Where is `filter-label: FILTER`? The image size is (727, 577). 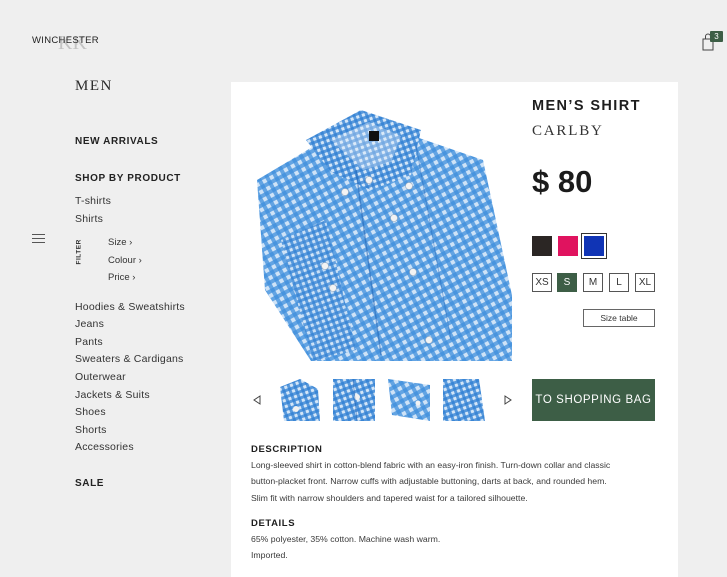 filter-label: FILTER is located at coordinates (79, 252).